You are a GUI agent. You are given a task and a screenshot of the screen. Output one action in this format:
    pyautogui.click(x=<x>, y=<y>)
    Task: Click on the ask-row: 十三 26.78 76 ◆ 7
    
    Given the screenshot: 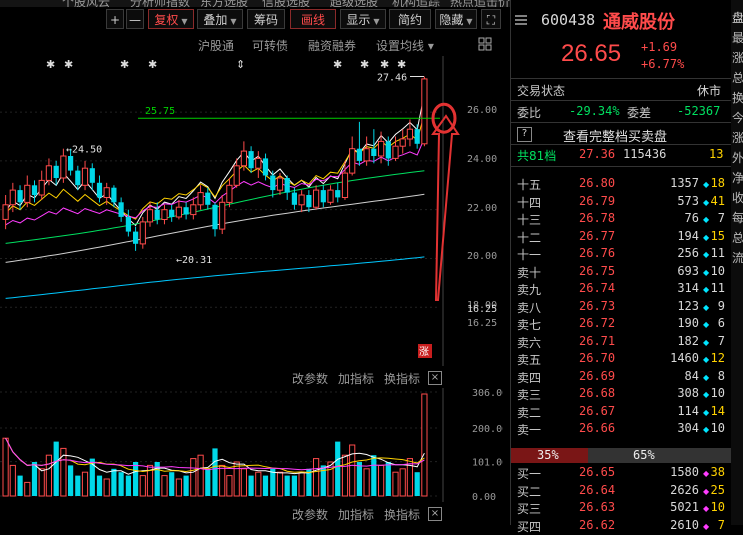 What is the action you would take?
    pyautogui.click(x=621, y=219)
    